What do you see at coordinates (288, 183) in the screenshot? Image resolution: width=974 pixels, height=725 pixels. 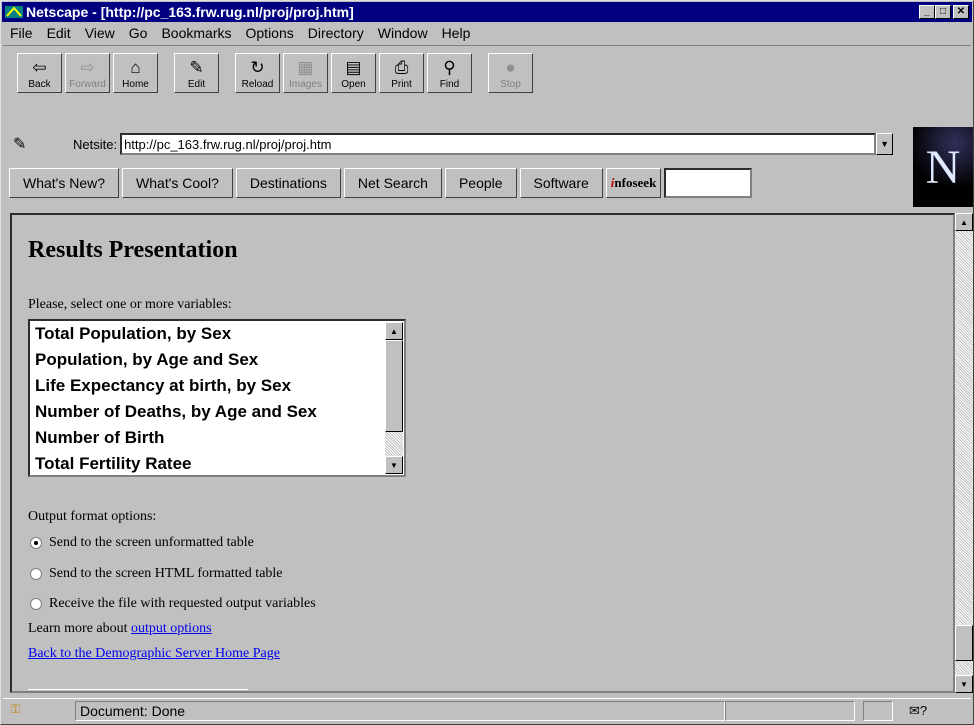 I see `destinations-button: Destinations` at bounding box center [288, 183].